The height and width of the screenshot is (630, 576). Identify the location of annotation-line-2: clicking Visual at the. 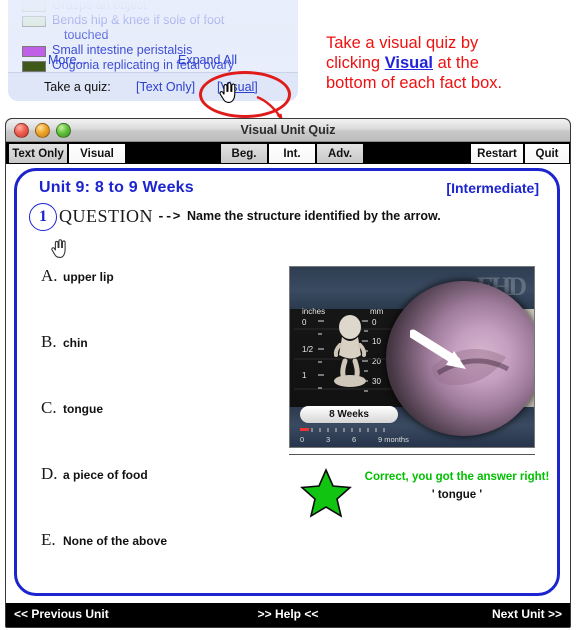
(441, 63).